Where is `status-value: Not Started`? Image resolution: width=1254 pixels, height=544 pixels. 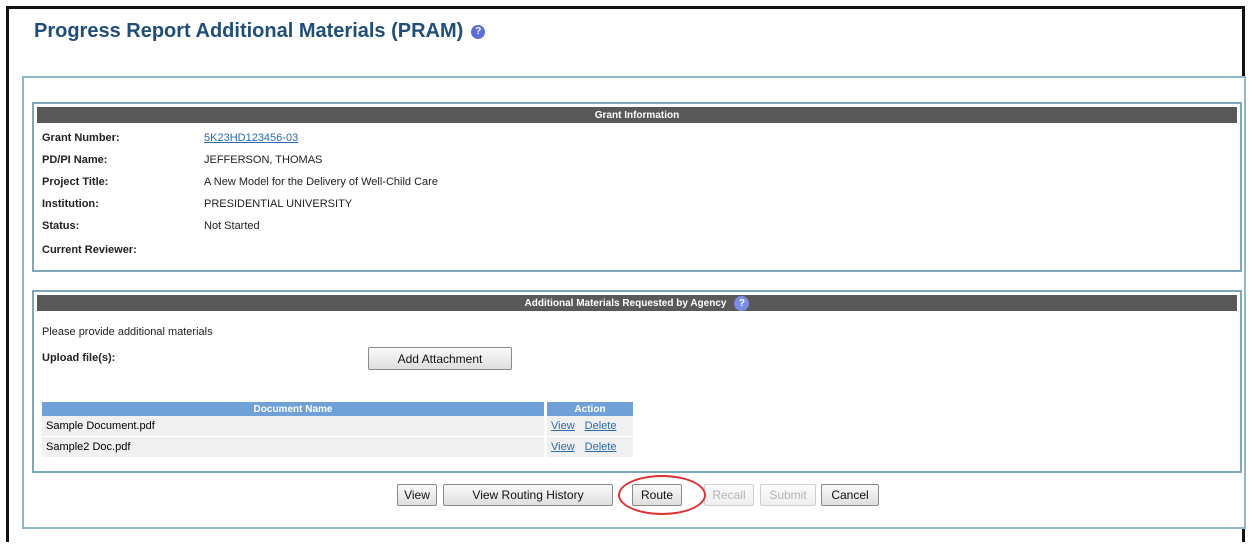 status-value: Not Started is located at coordinates (232, 226).